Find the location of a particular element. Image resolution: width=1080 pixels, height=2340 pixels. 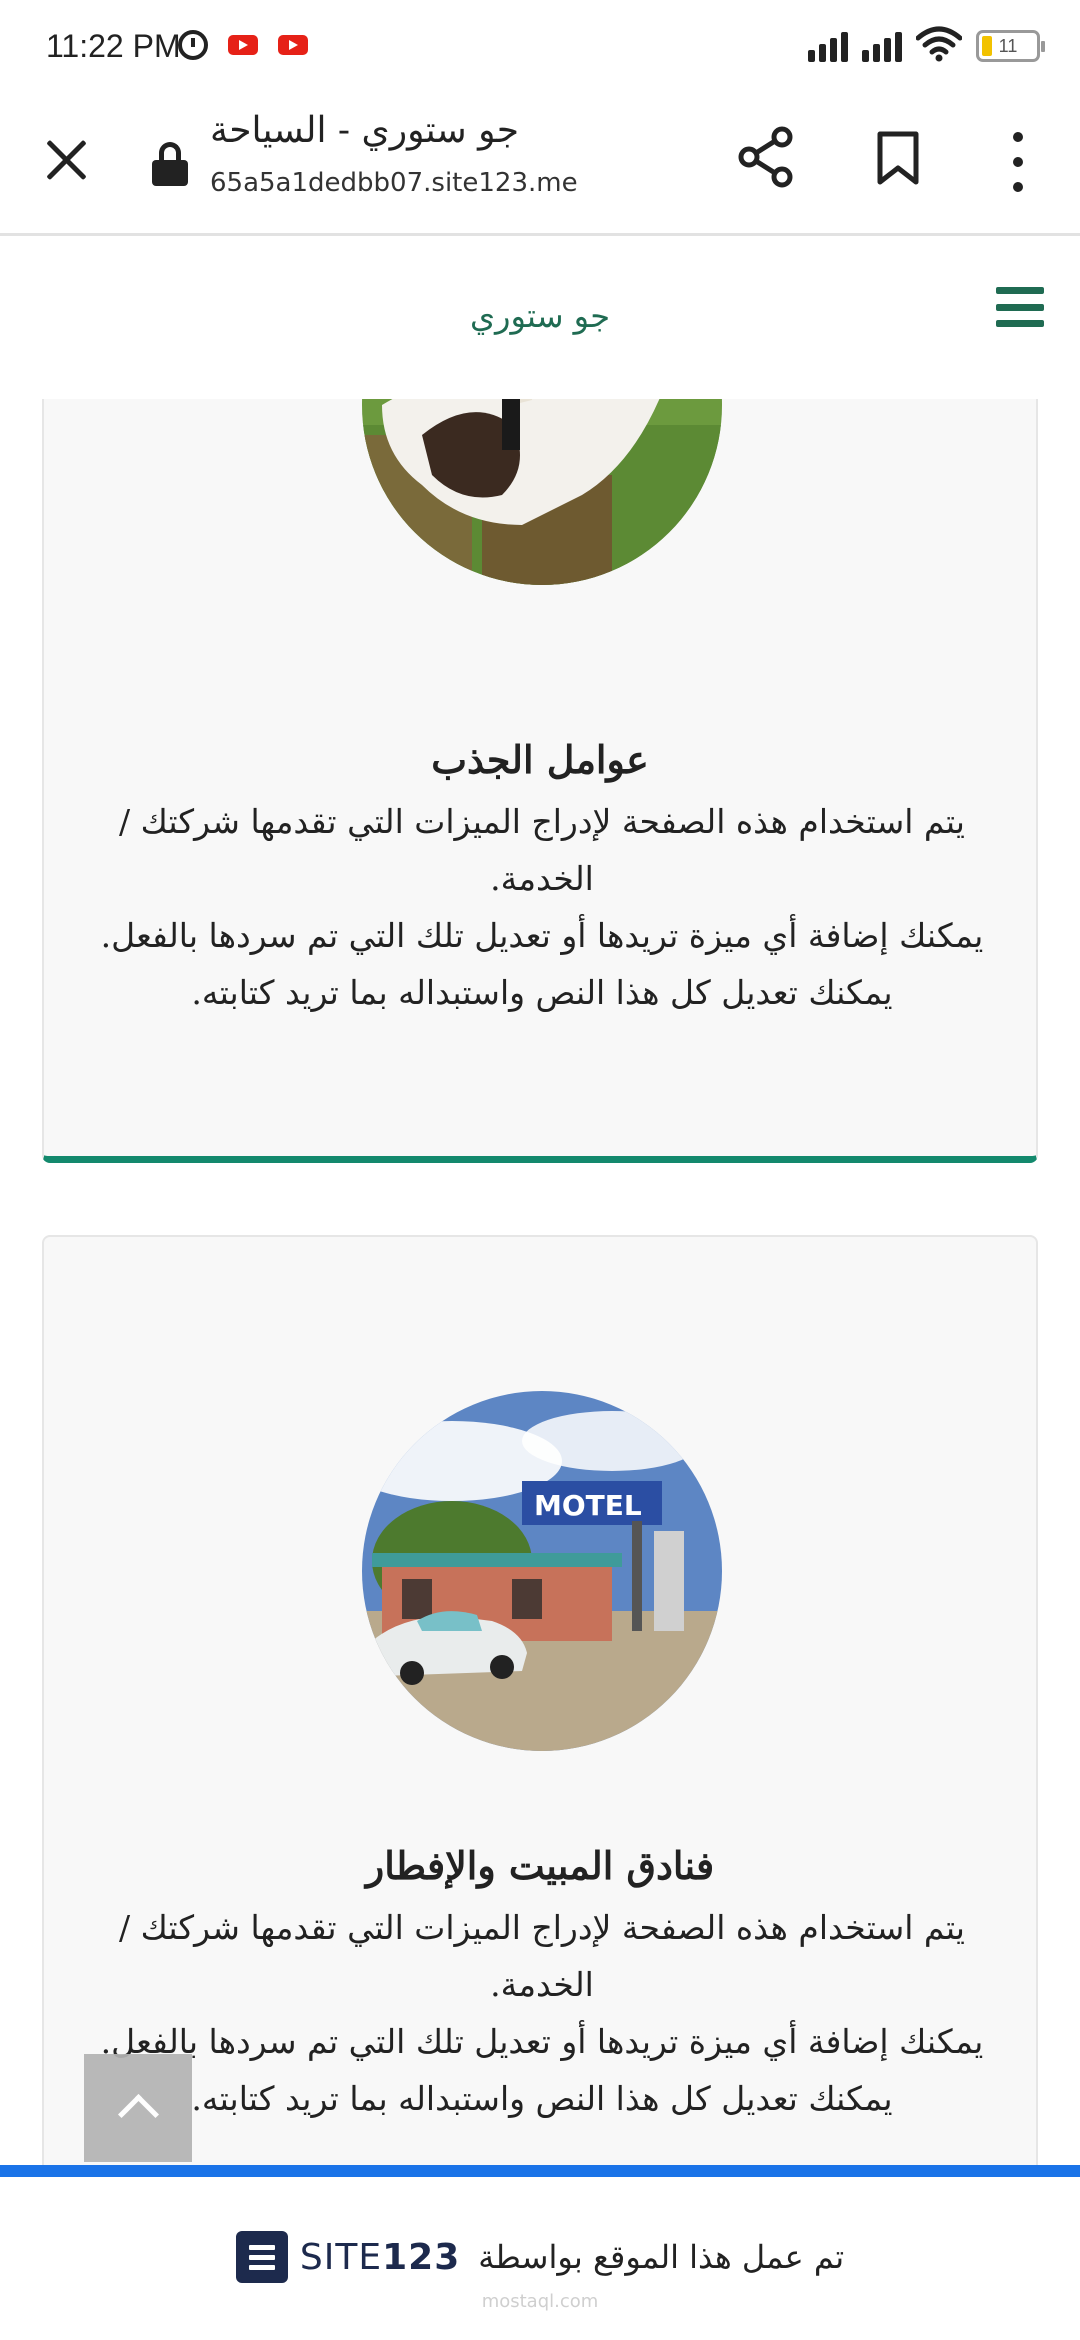

back-to-top-button is located at coordinates (138, 2108).